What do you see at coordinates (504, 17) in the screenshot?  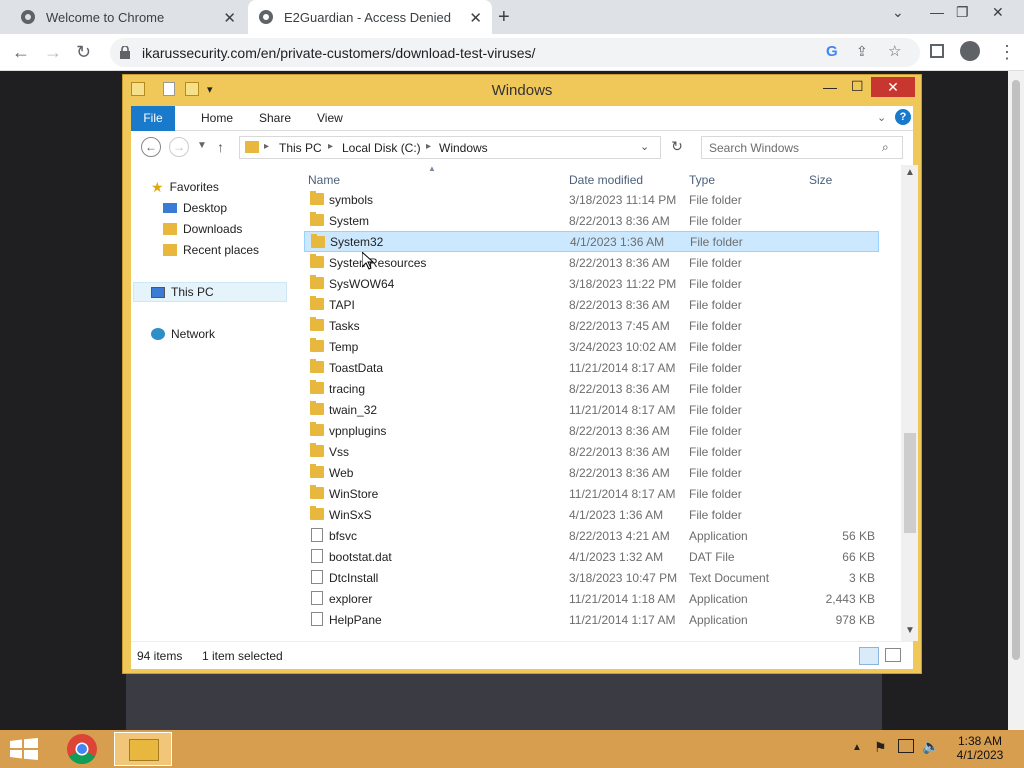 I see `new-tab-icon: +` at bounding box center [504, 17].